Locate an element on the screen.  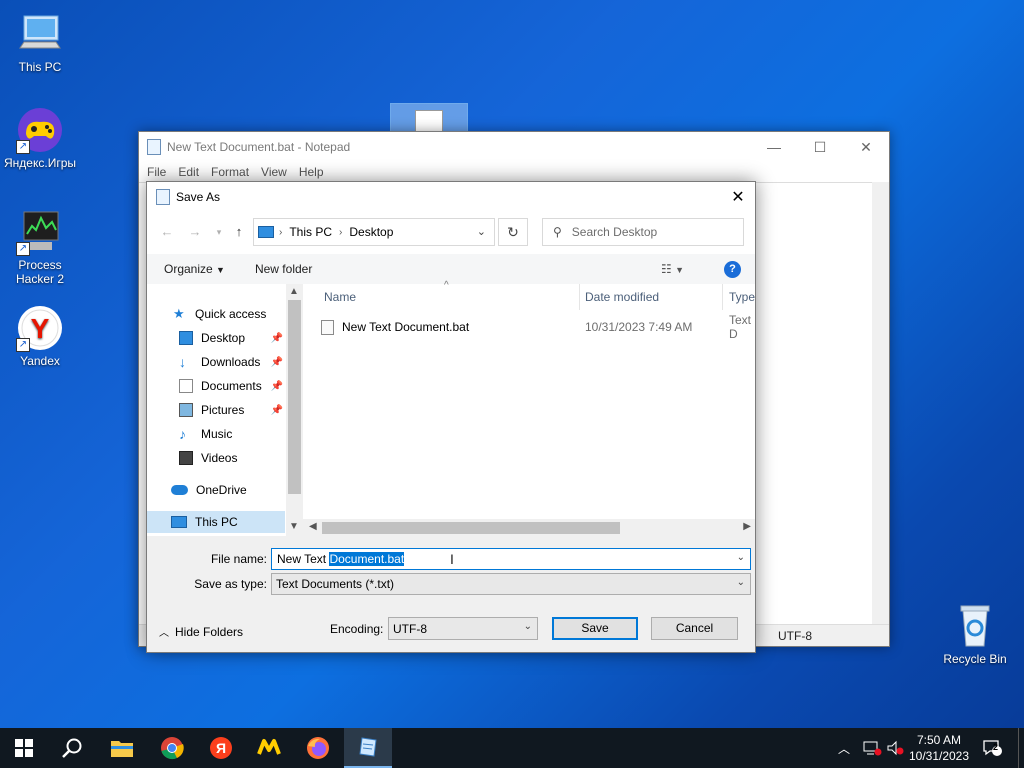
chevron-down-icon: ▼ is located at coordinates (294, 526).